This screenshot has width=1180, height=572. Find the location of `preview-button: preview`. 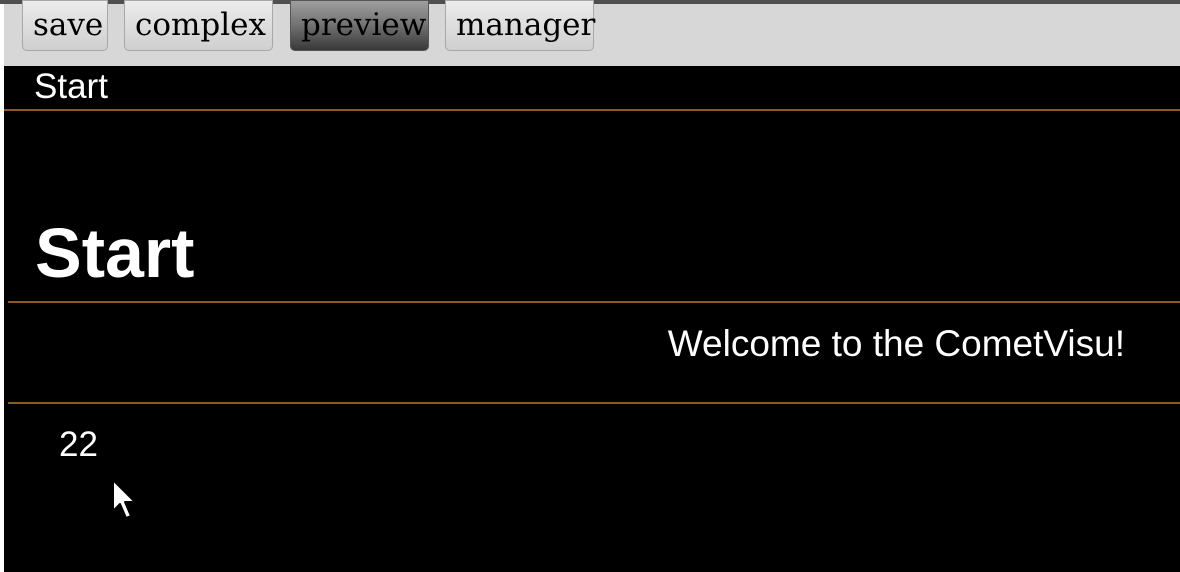

preview-button: preview is located at coordinates (359, 25).